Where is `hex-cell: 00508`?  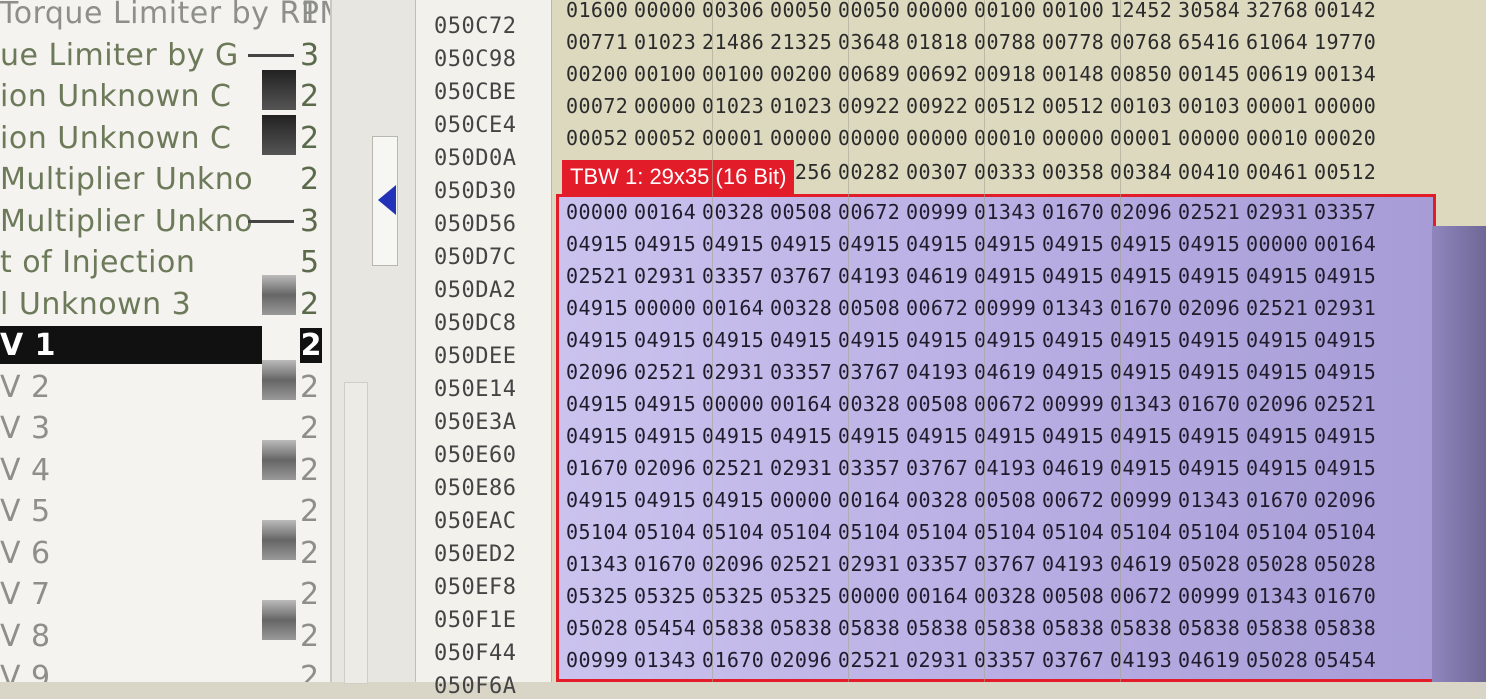 hex-cell: 00508 is located at coordinates (1076, 596).